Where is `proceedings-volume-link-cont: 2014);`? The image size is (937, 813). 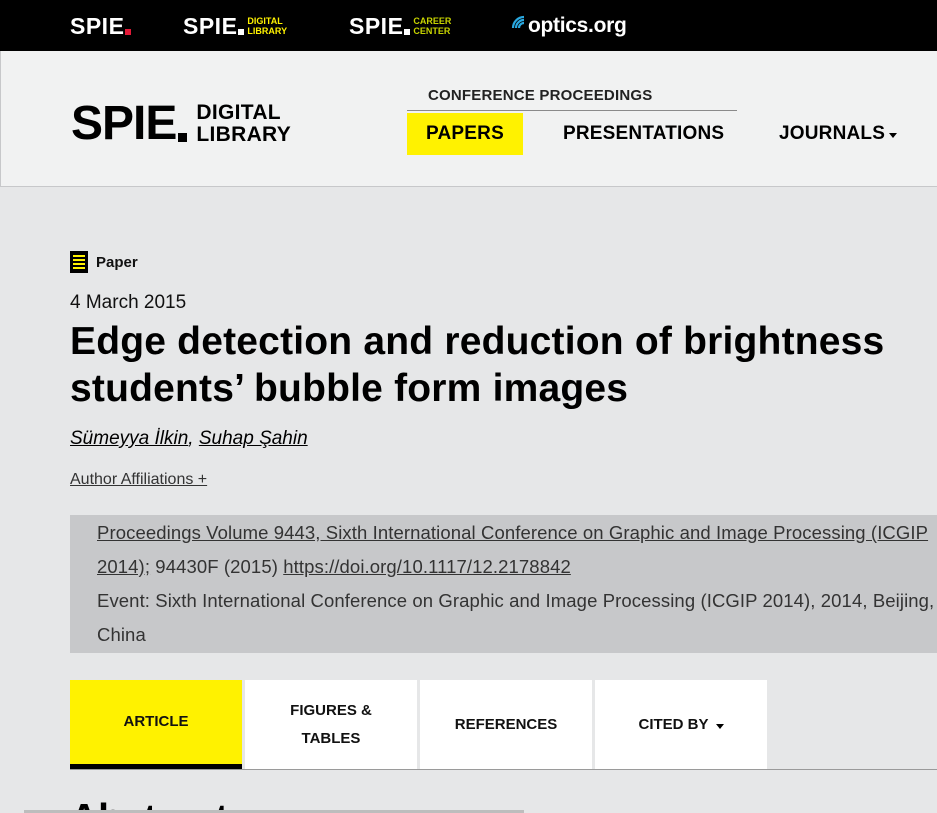 proceedings-volume-link-cont: 2014); is located at coordinates (123, 566).